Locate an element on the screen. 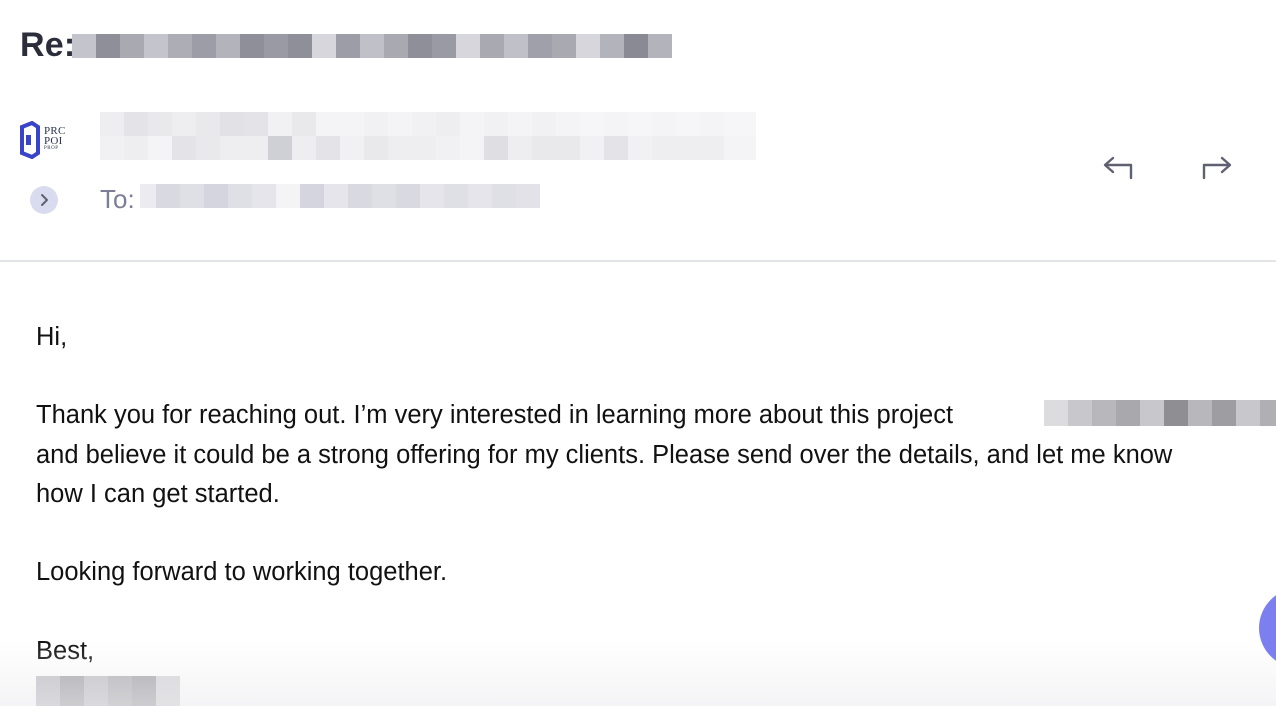  sender-logo: PRC POI PROP is located at coordinates (44, 140).